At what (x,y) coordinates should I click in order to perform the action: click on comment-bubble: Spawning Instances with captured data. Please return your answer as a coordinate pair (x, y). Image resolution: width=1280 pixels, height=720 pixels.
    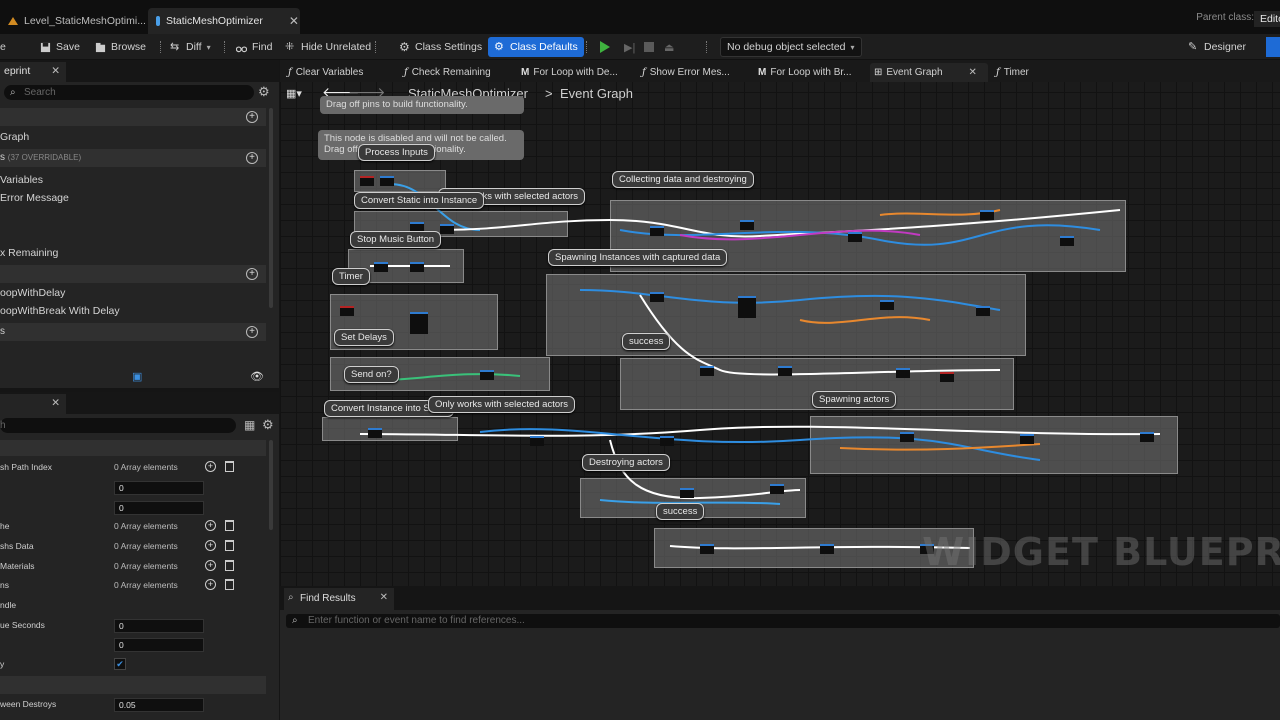
    Looking at the image, I should click on (638, 257).